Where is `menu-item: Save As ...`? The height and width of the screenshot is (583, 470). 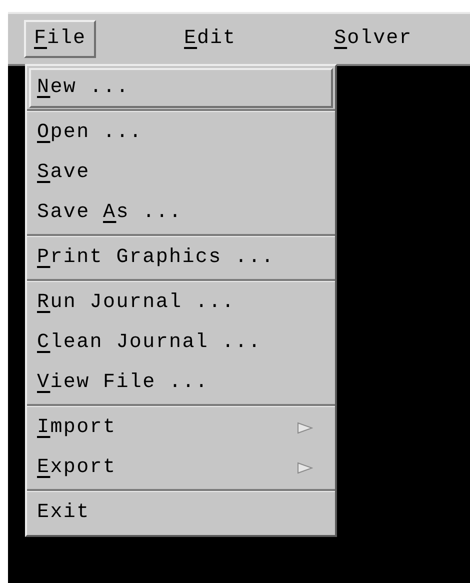
menu-item: Save As ... is located at coordinates (181, 213).